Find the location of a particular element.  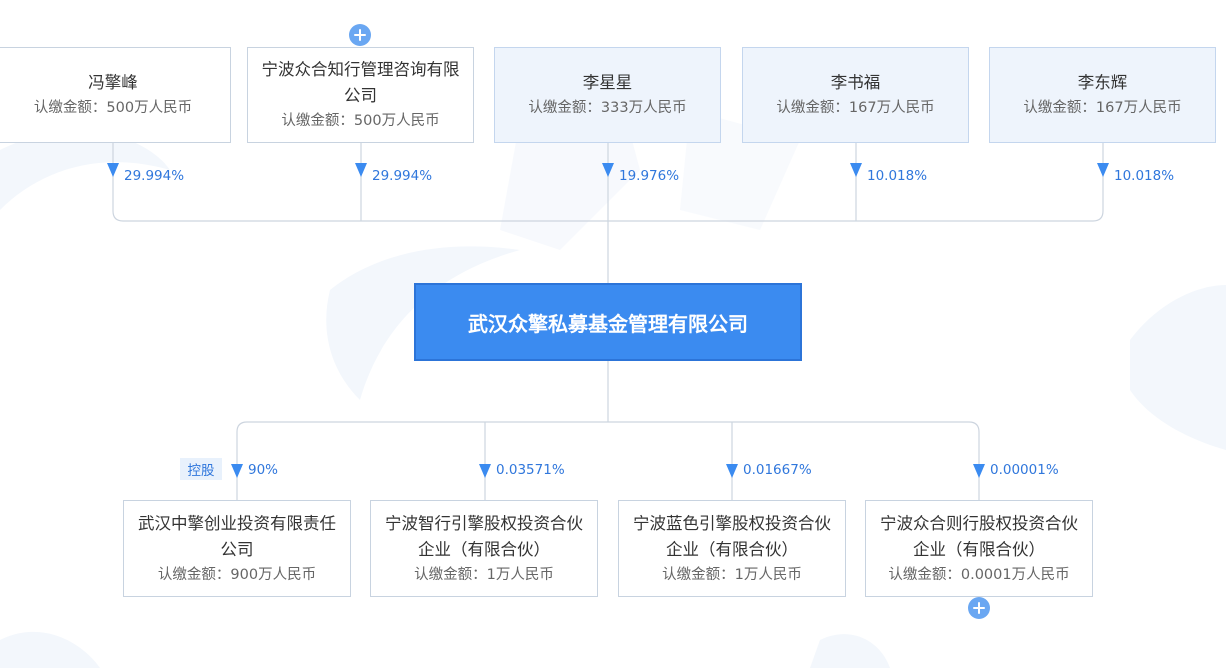

shareholder-node-li-donghui: 李东辉 认缴金额：167万人民币 is located at coordinates (1102, 95).